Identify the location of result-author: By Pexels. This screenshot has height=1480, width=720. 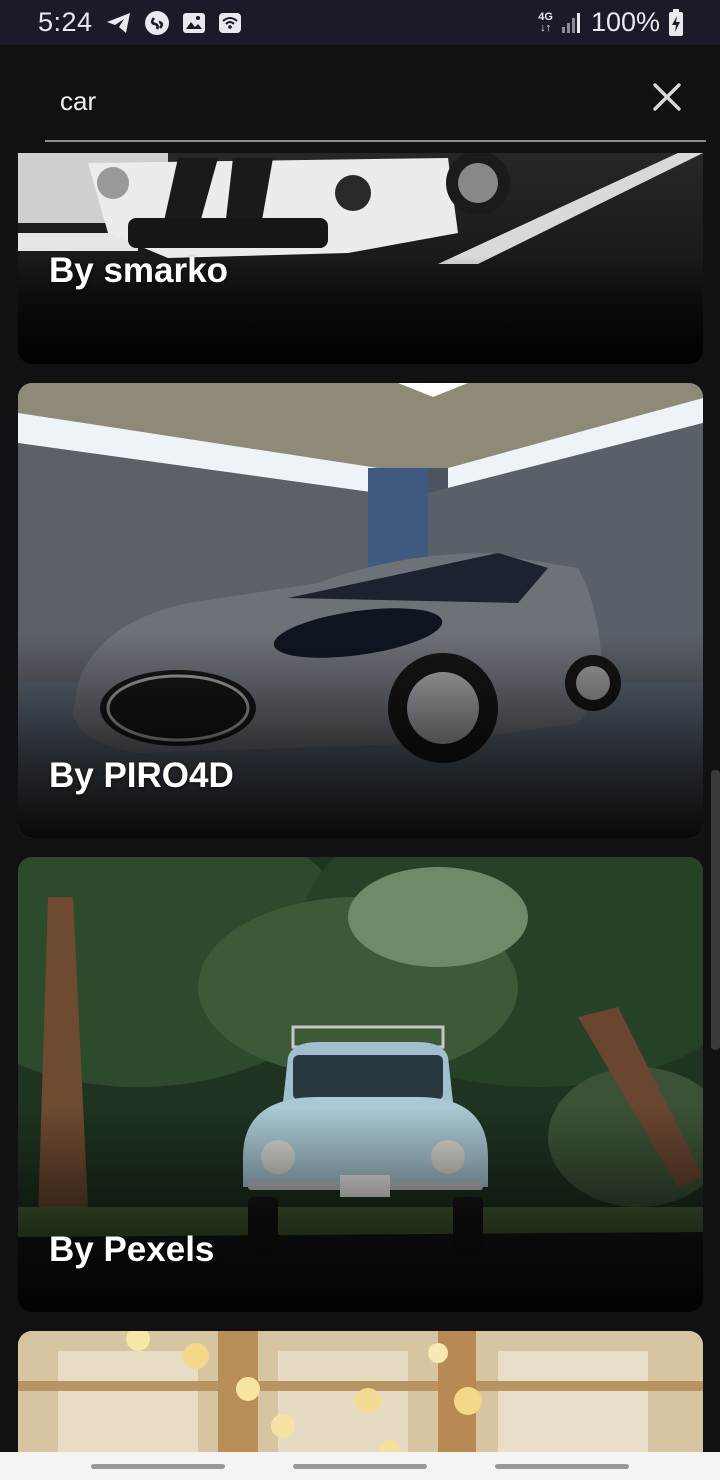
(132, 1249).